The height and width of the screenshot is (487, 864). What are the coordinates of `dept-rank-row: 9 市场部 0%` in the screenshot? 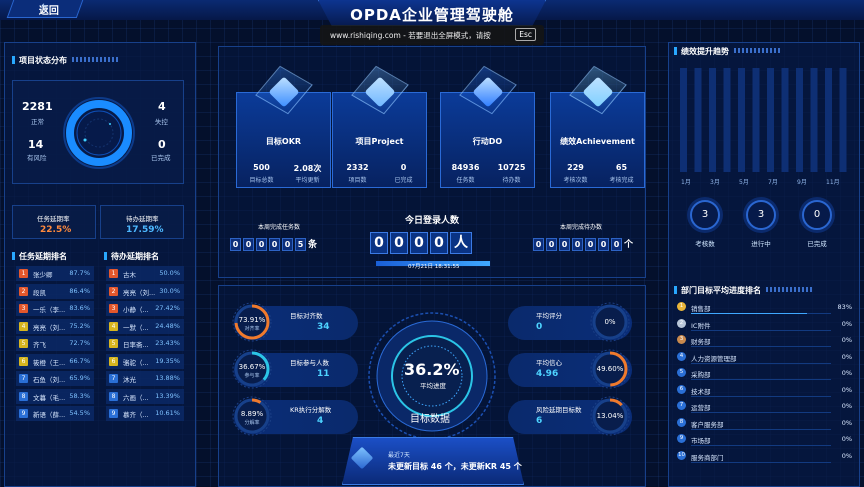 It's located at (766, 440).